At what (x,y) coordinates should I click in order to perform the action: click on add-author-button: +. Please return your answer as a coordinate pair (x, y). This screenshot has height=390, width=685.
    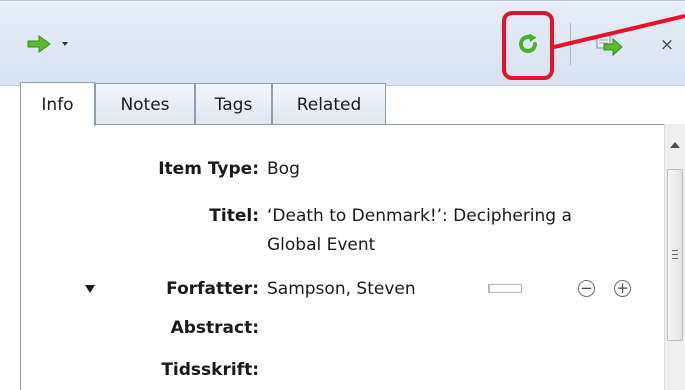
    Looking at the image, I should click on (622, 288).